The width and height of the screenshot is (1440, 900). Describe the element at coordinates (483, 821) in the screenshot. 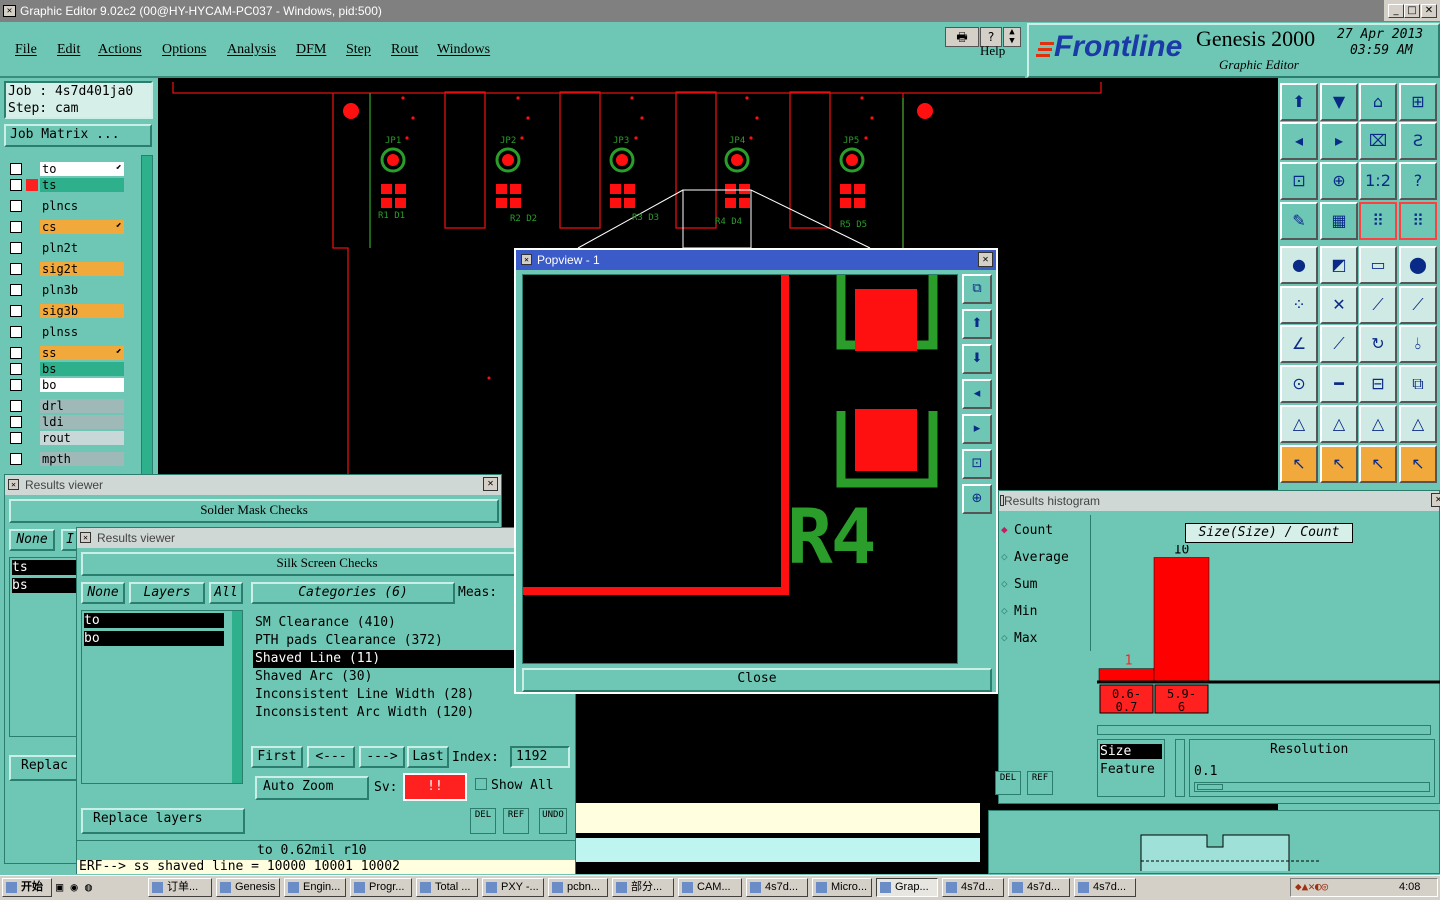

I see `rv2-del-button: DEL` at that location.